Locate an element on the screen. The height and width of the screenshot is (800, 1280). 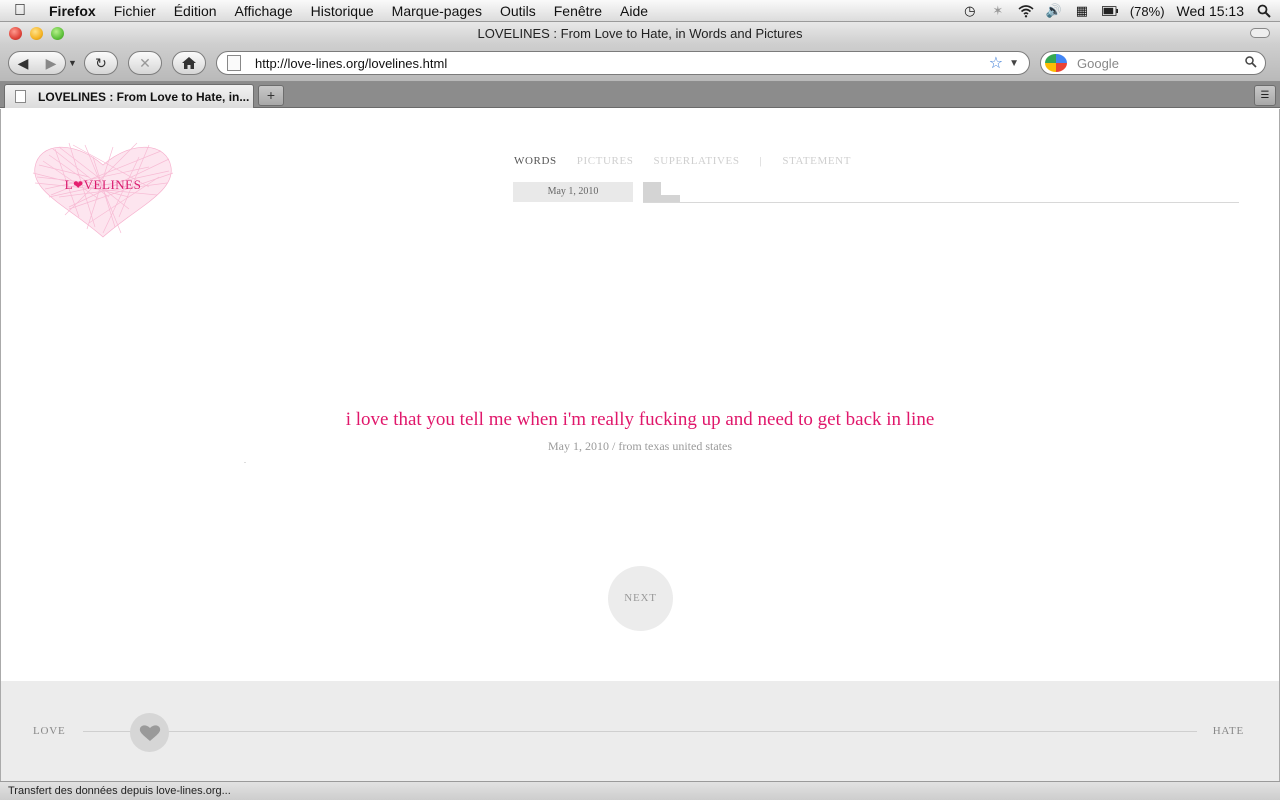
search-icon is located at coordinates (1251, 63).